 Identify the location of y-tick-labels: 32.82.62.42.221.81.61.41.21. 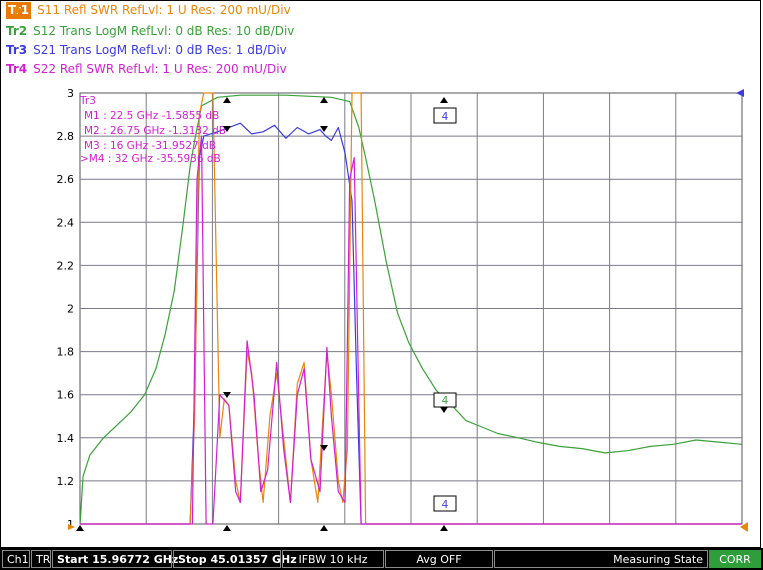
(66, 309).